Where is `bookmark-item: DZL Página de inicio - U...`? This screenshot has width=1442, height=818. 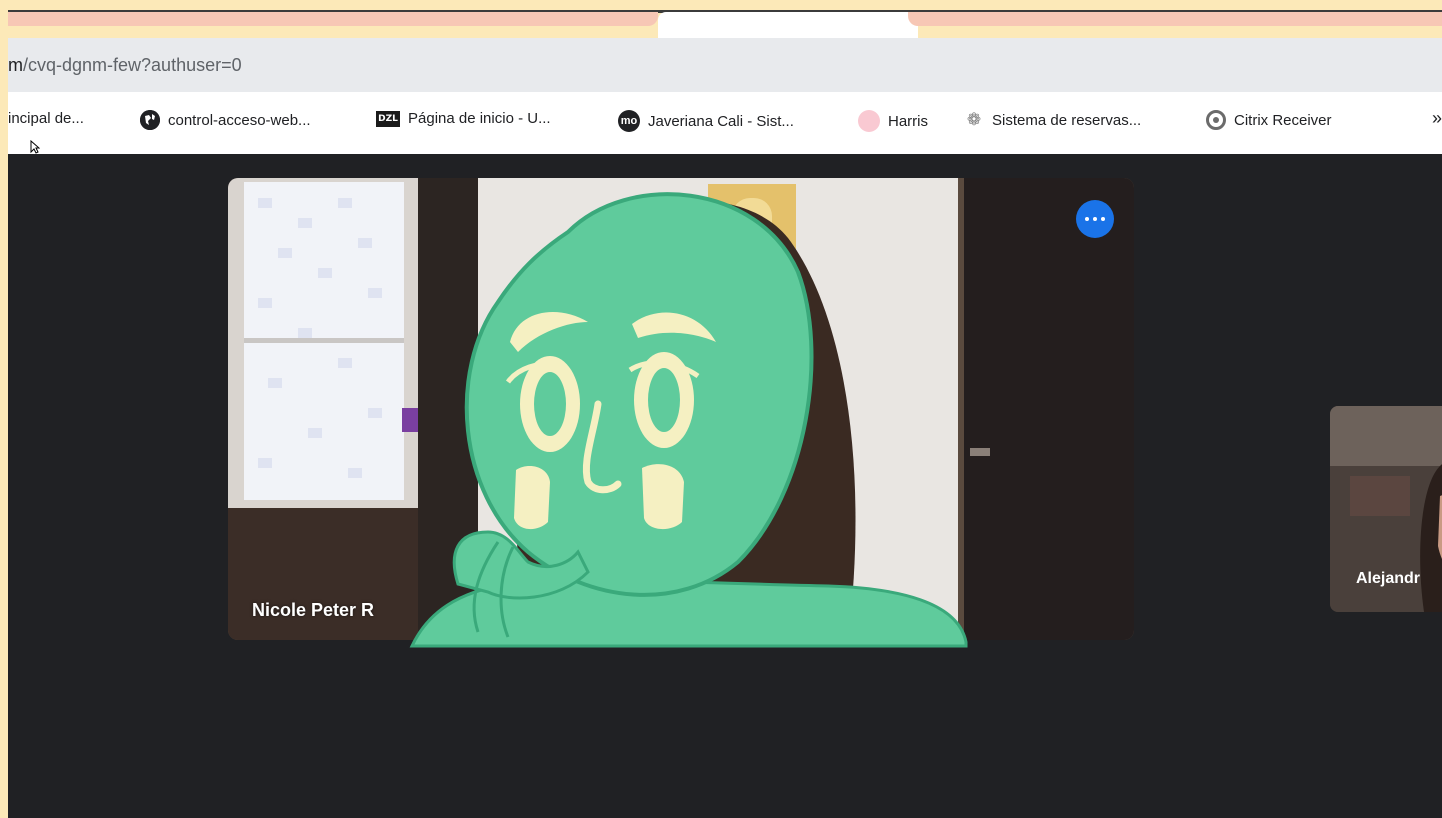 bookmark-item: DZL Página de inicio - U... is located at coordinates (463, 118).